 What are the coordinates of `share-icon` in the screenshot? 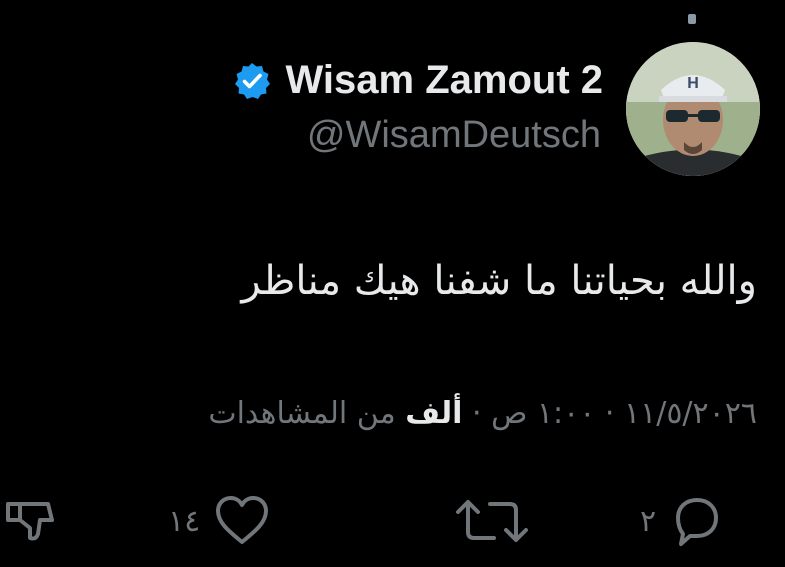 It's located at (30, 521).